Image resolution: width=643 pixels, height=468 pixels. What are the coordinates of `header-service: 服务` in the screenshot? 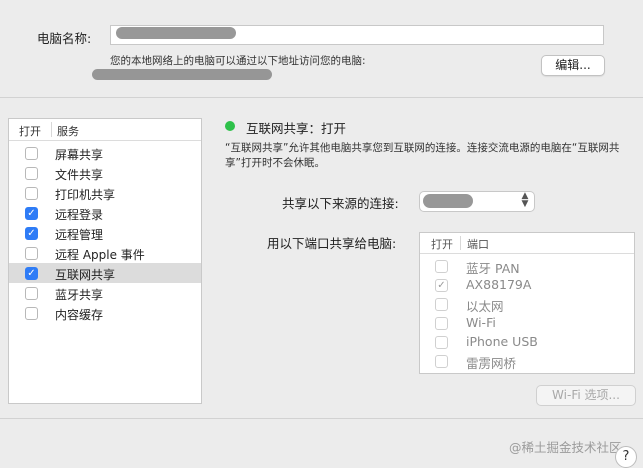 It's located at (68, 131).